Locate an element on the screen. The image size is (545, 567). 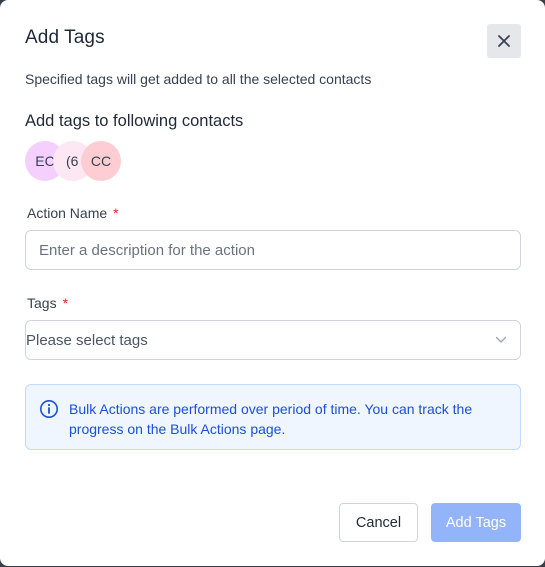
tags-select-placeholder: Please select tags is located at coordinates (87, 340).